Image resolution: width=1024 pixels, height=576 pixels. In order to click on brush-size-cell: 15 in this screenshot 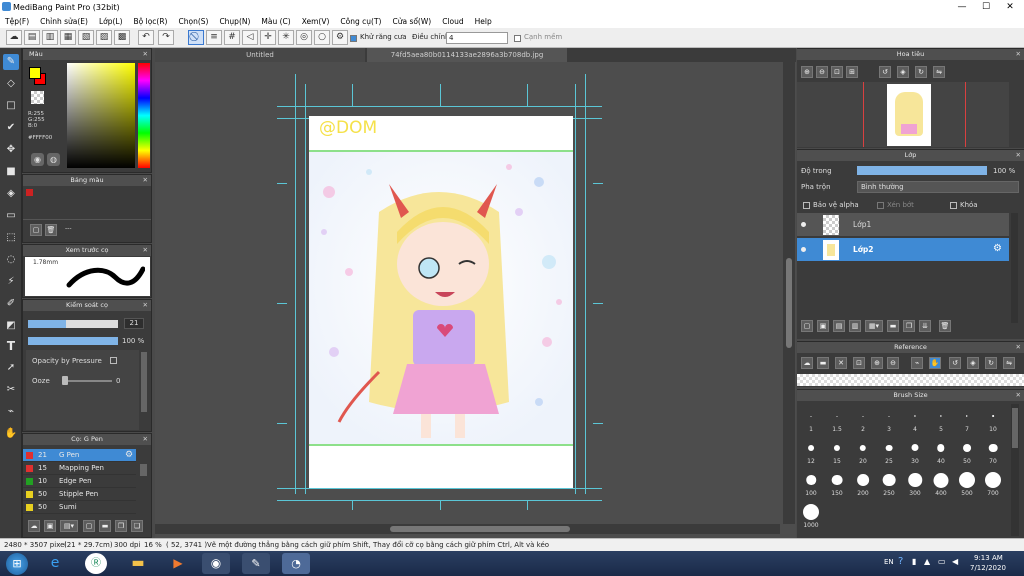, I will do `click(837, 451)`.